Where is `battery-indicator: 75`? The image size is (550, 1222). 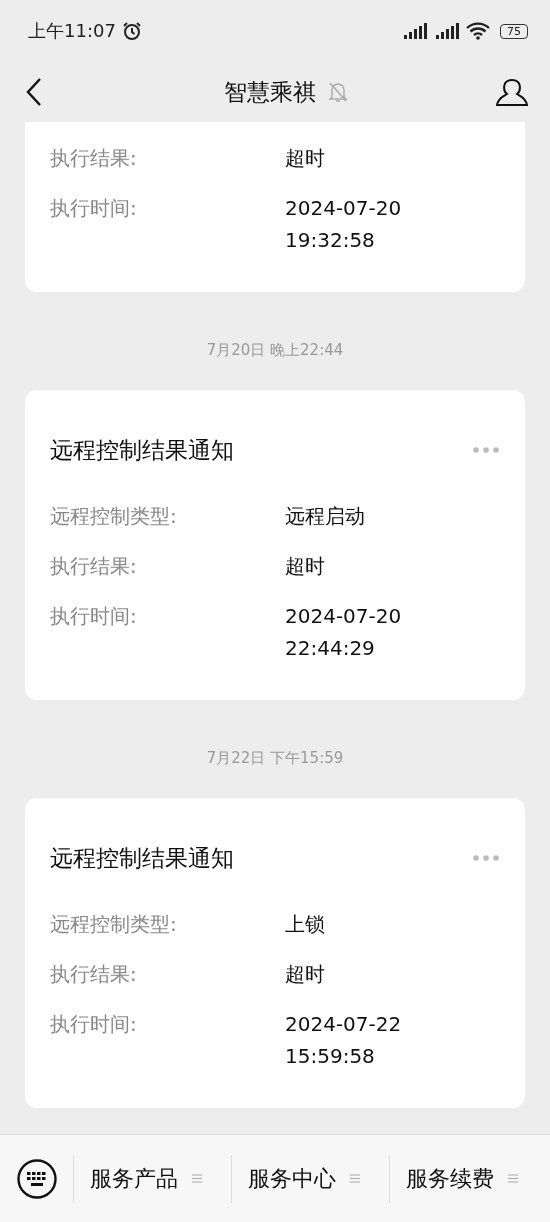
battery-indicator: 75 is located at coordinates (514, 31).